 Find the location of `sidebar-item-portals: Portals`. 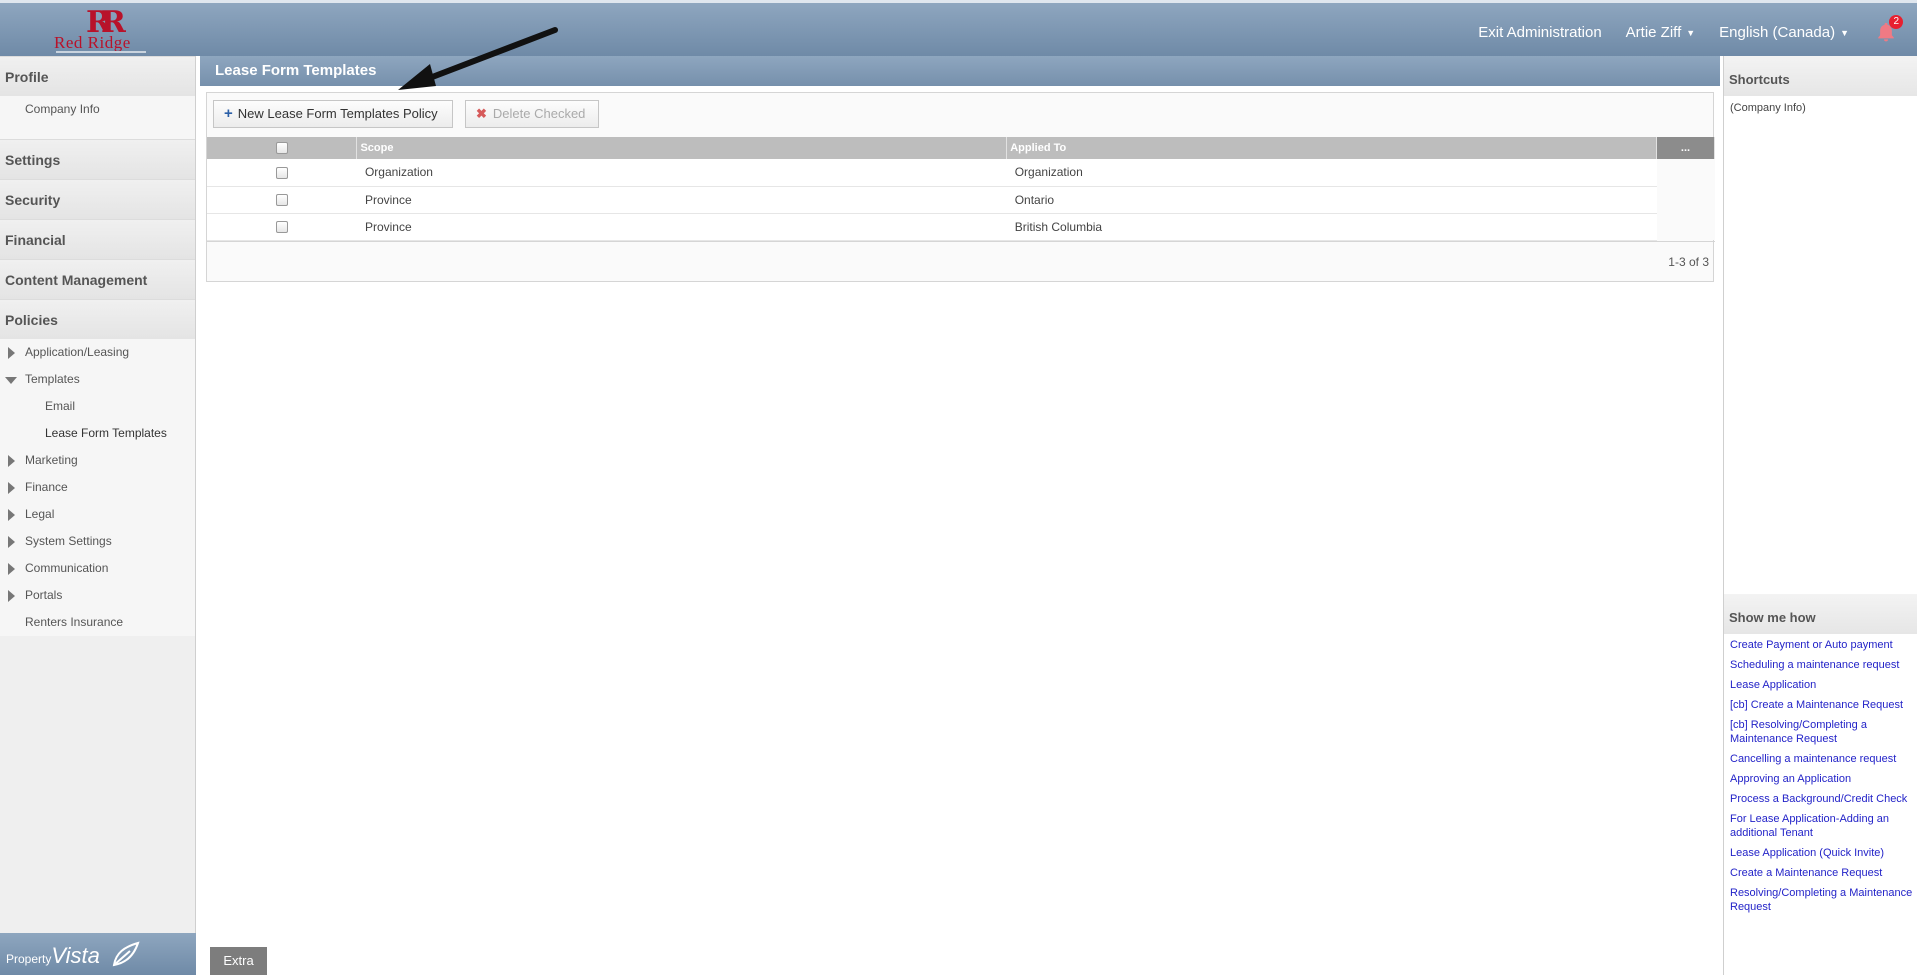

sidebar-item-portals: Portals is located at coordinates (97, 595).